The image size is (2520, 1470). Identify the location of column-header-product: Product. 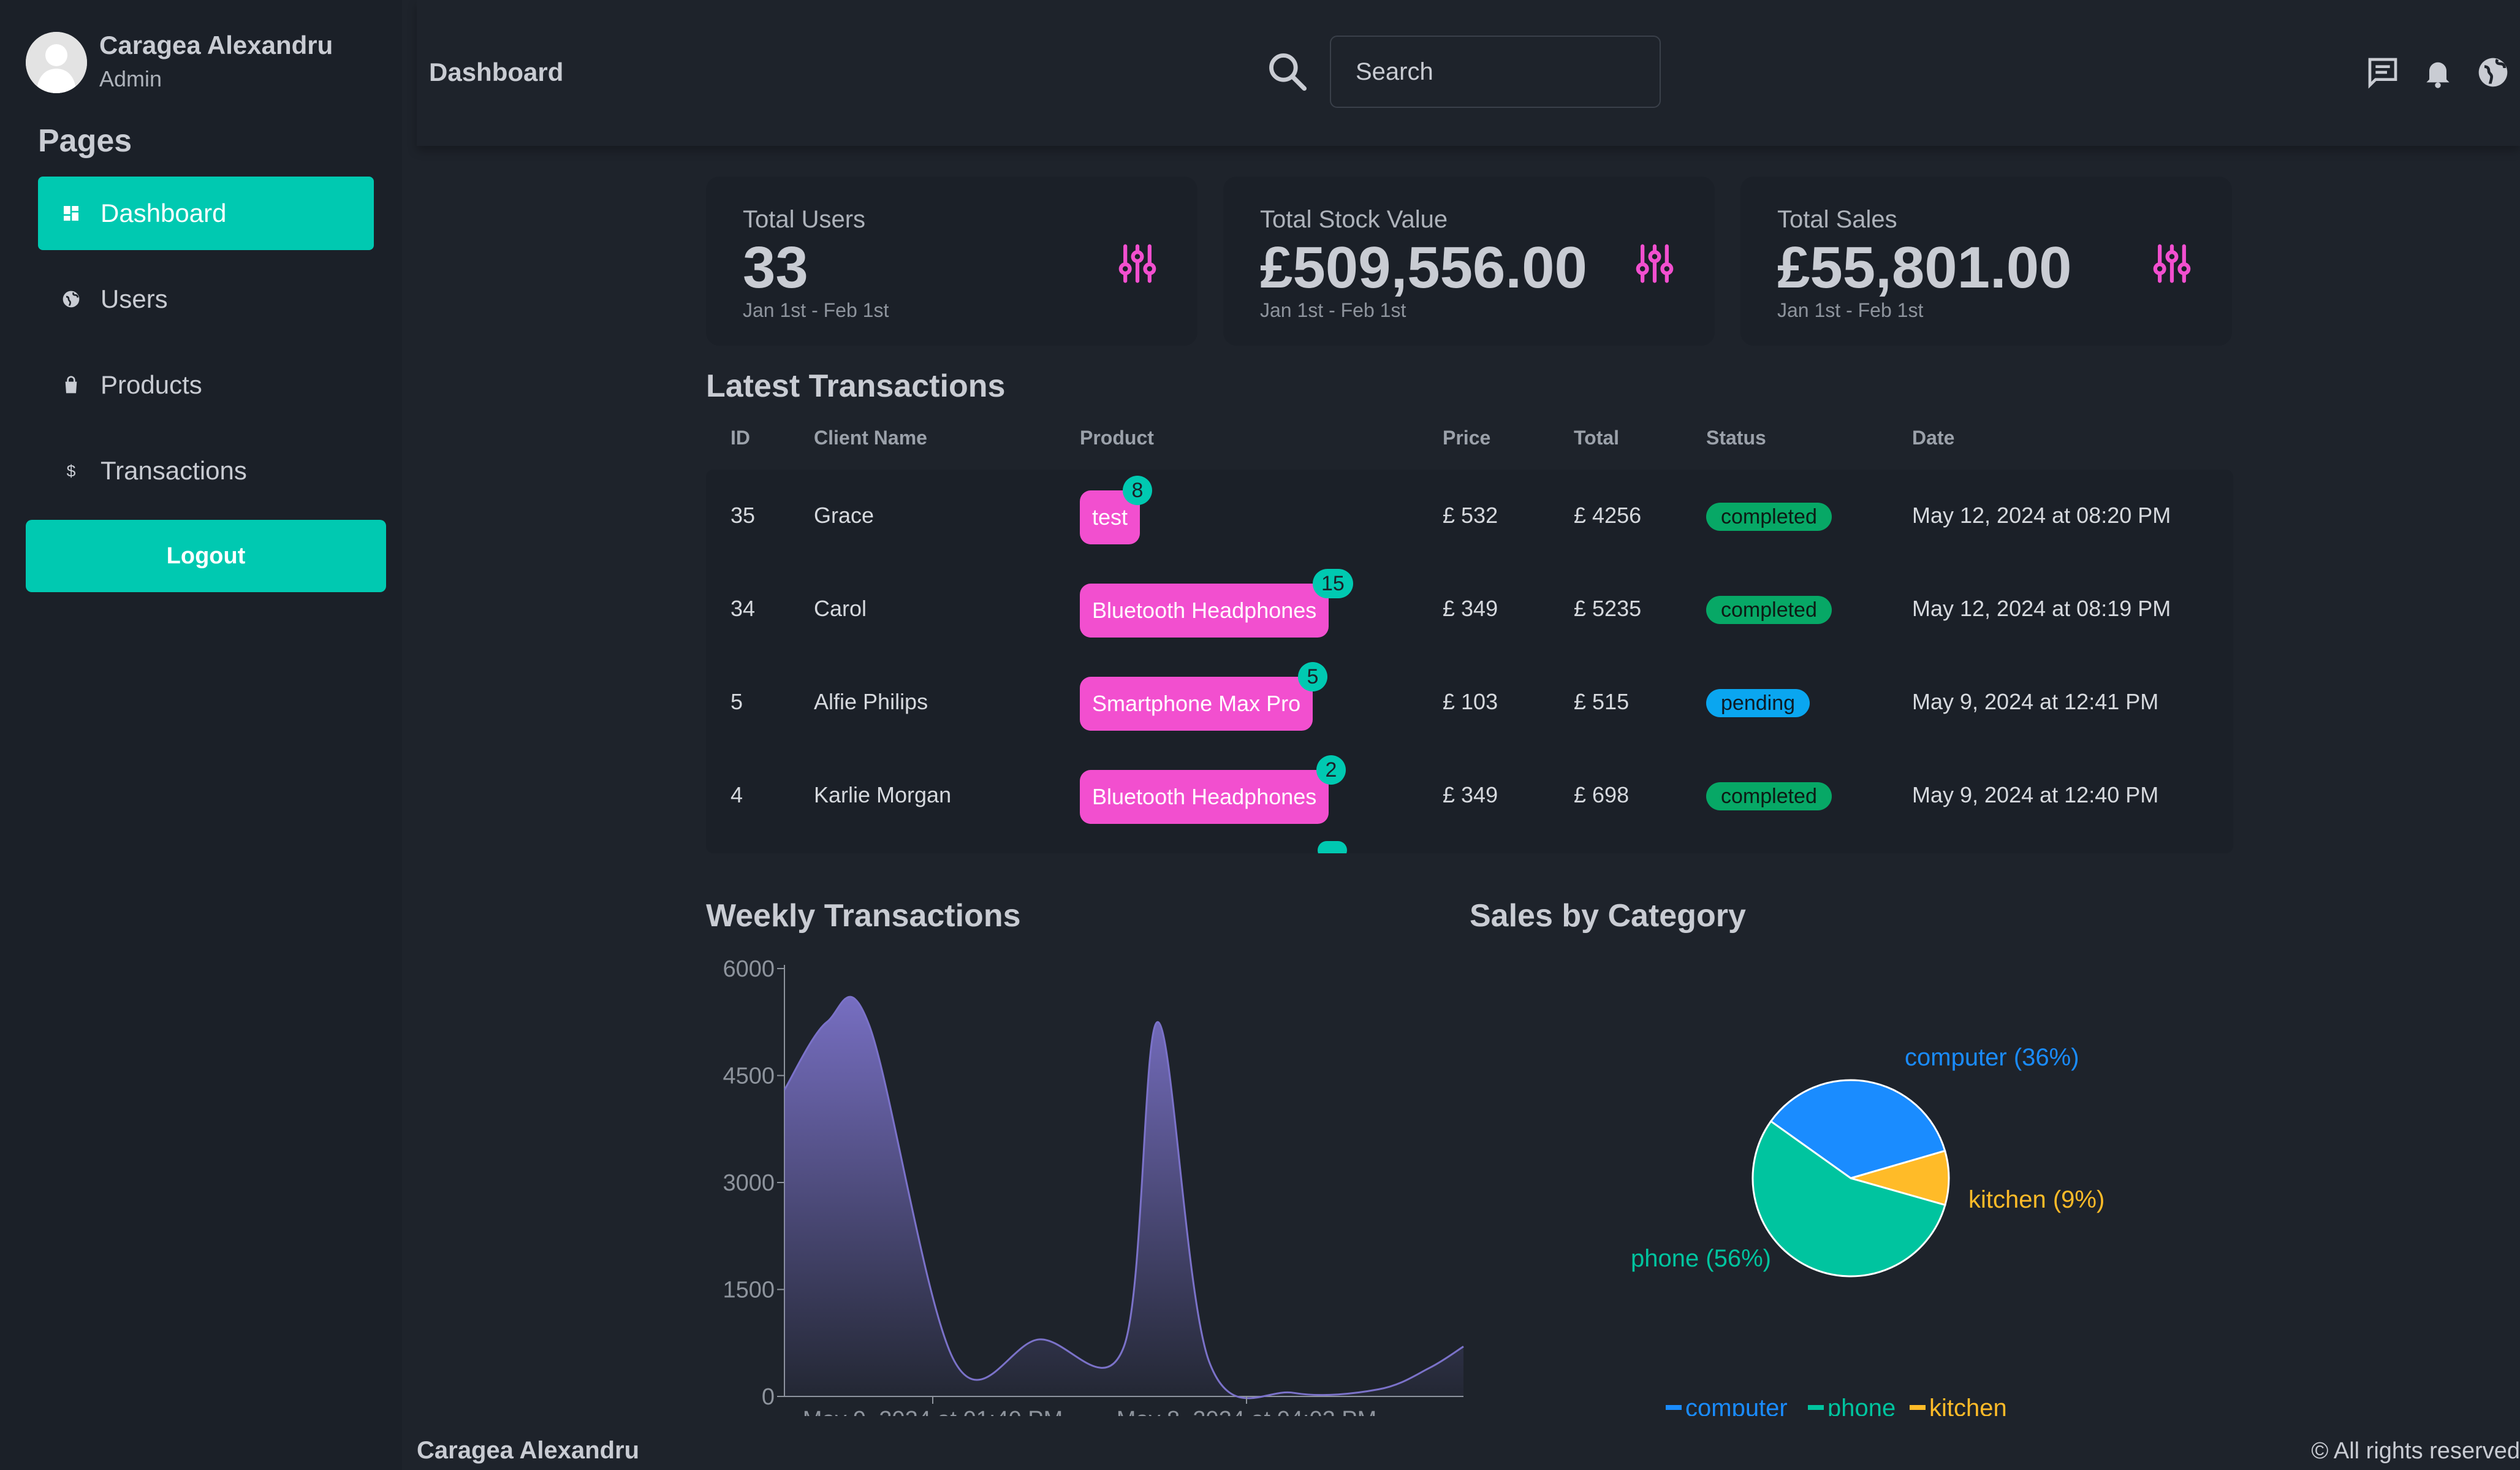
(1117, 438).